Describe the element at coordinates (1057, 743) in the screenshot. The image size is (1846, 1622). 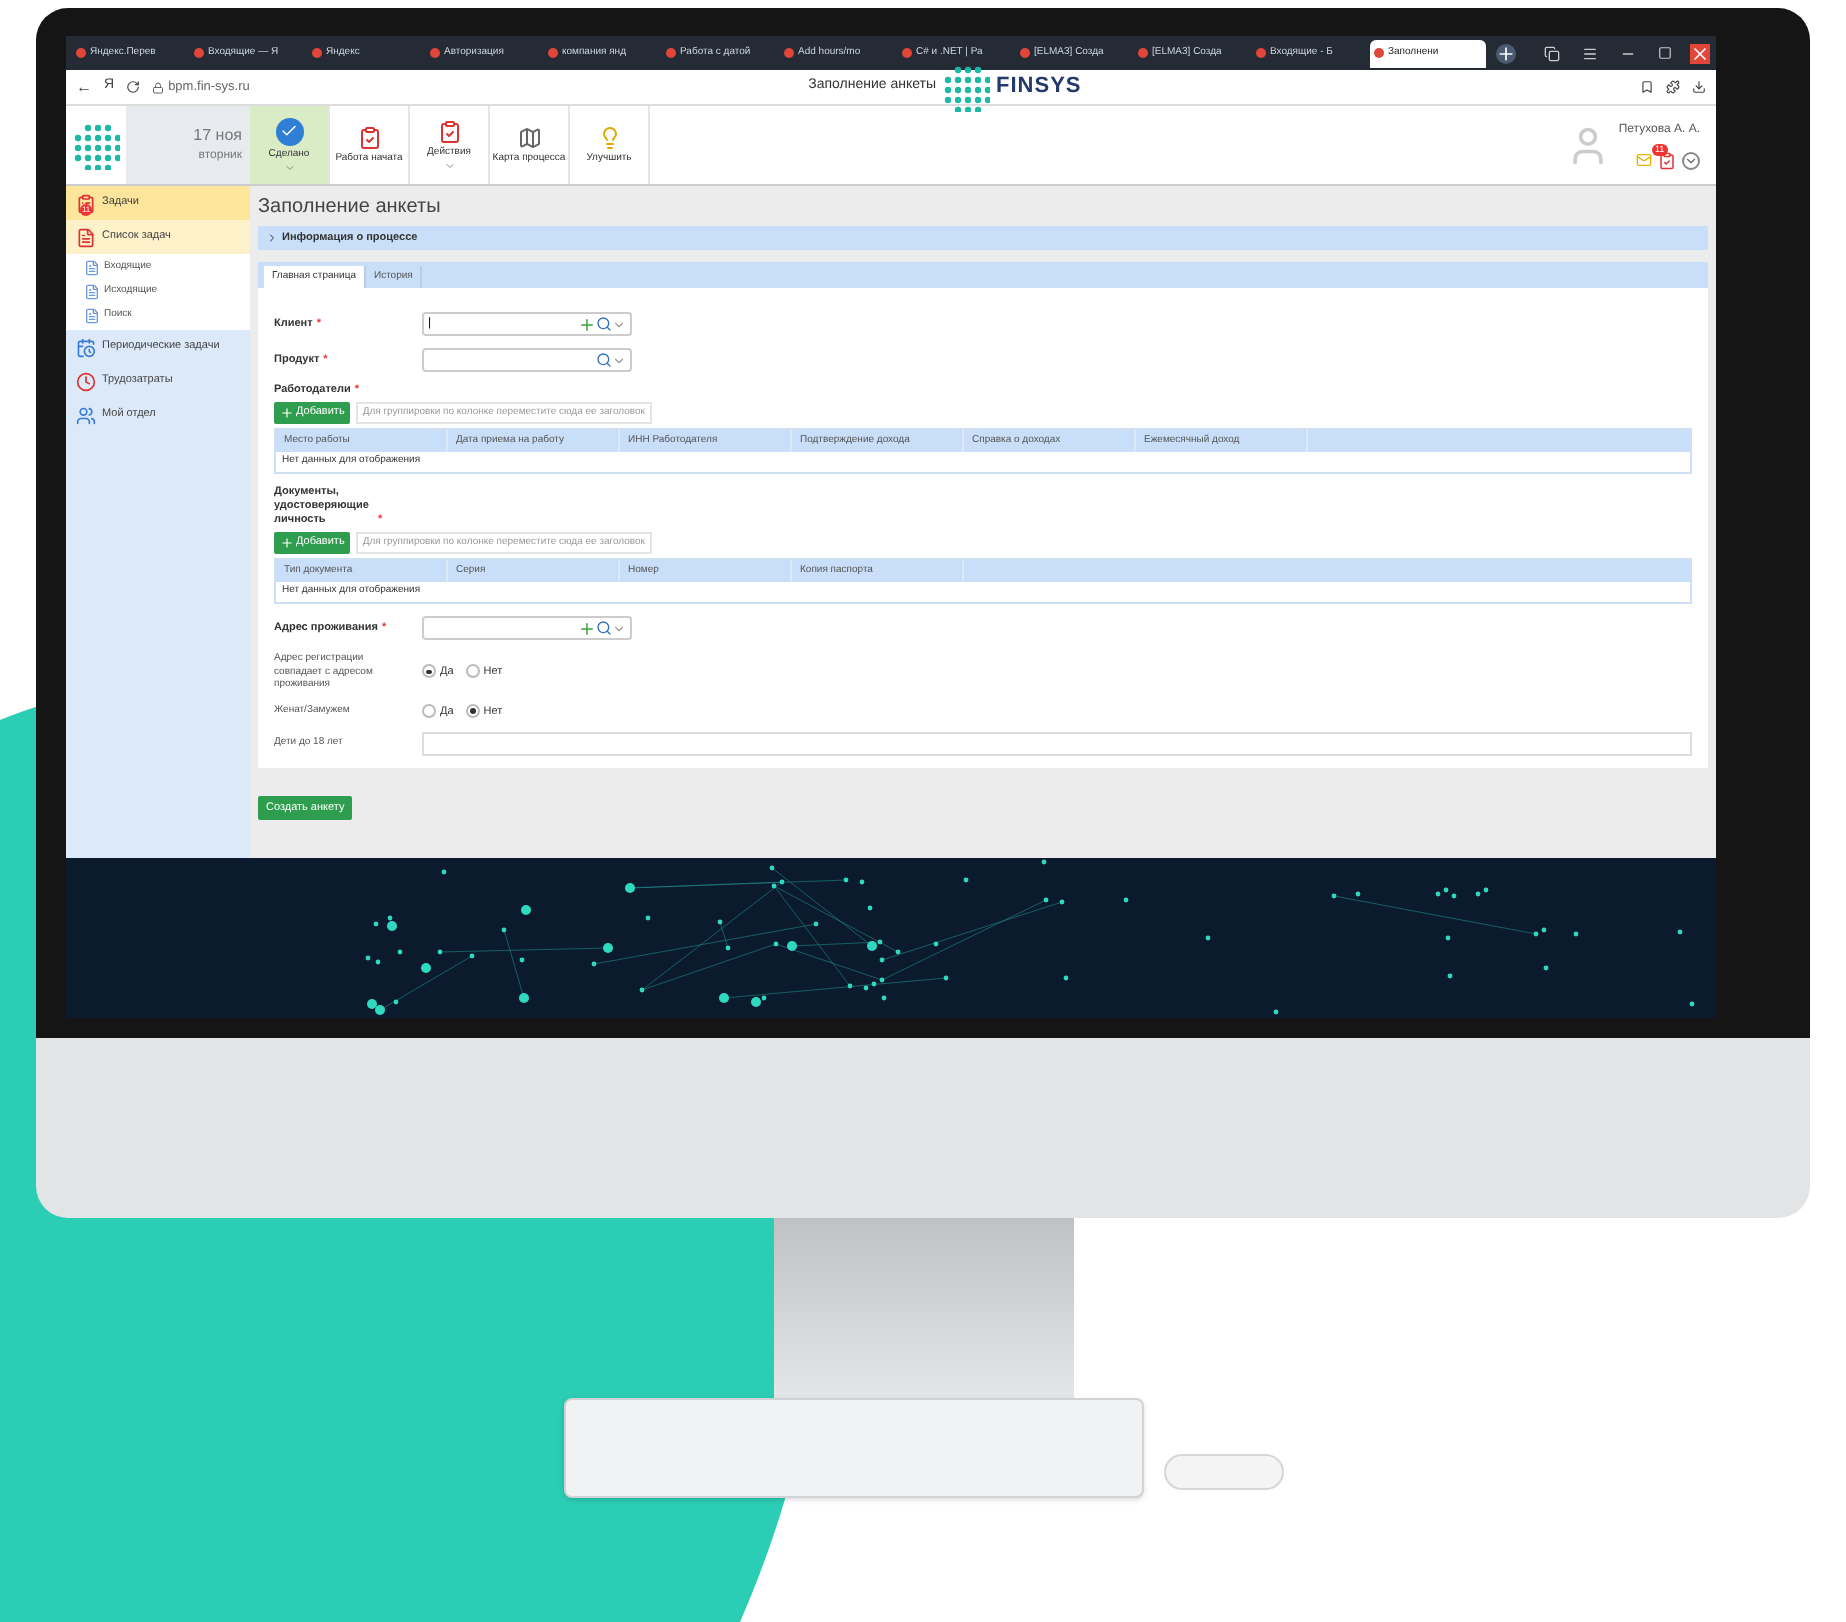
I see `text-field` at that location.